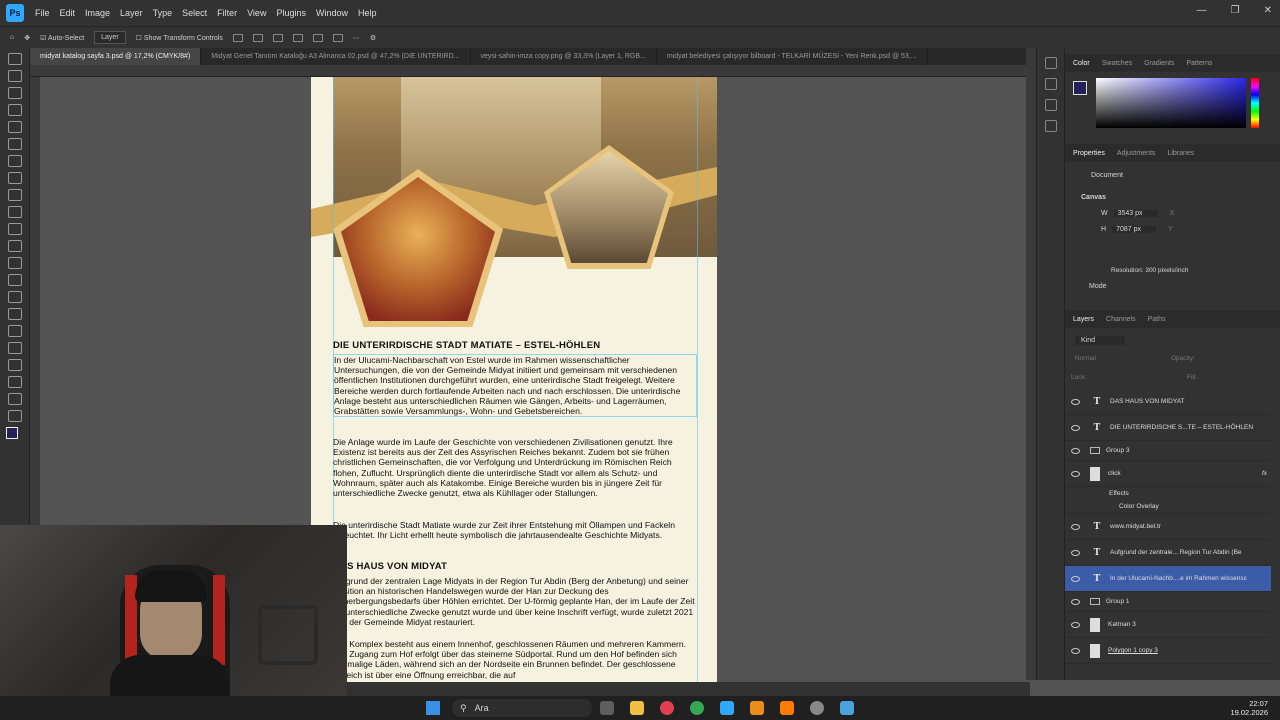 This screenshot has height=720, width=1280. Describe the element at coordinates (15, 263) in the screenshot. I see `gradient-tool-icon` at that location.